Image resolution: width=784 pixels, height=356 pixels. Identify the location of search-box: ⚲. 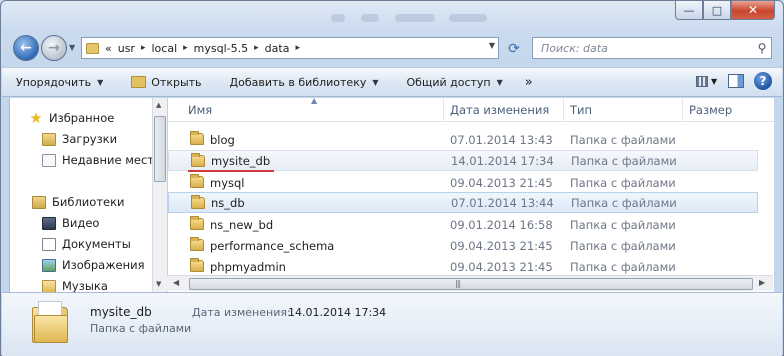
(652, 48).